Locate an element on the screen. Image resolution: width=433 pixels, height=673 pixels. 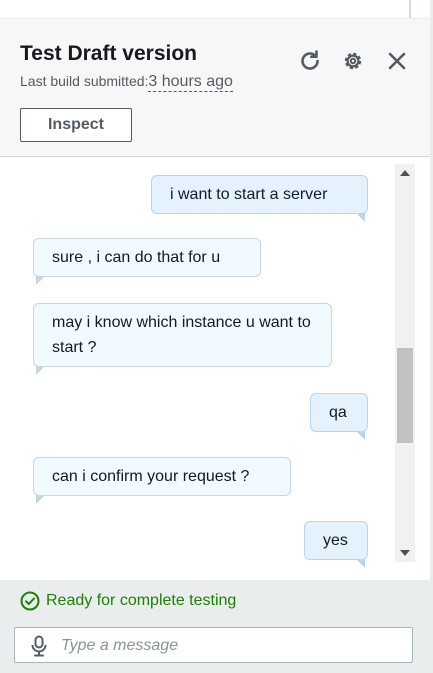
chevron-down-icon is located at coordinates (405, 553).